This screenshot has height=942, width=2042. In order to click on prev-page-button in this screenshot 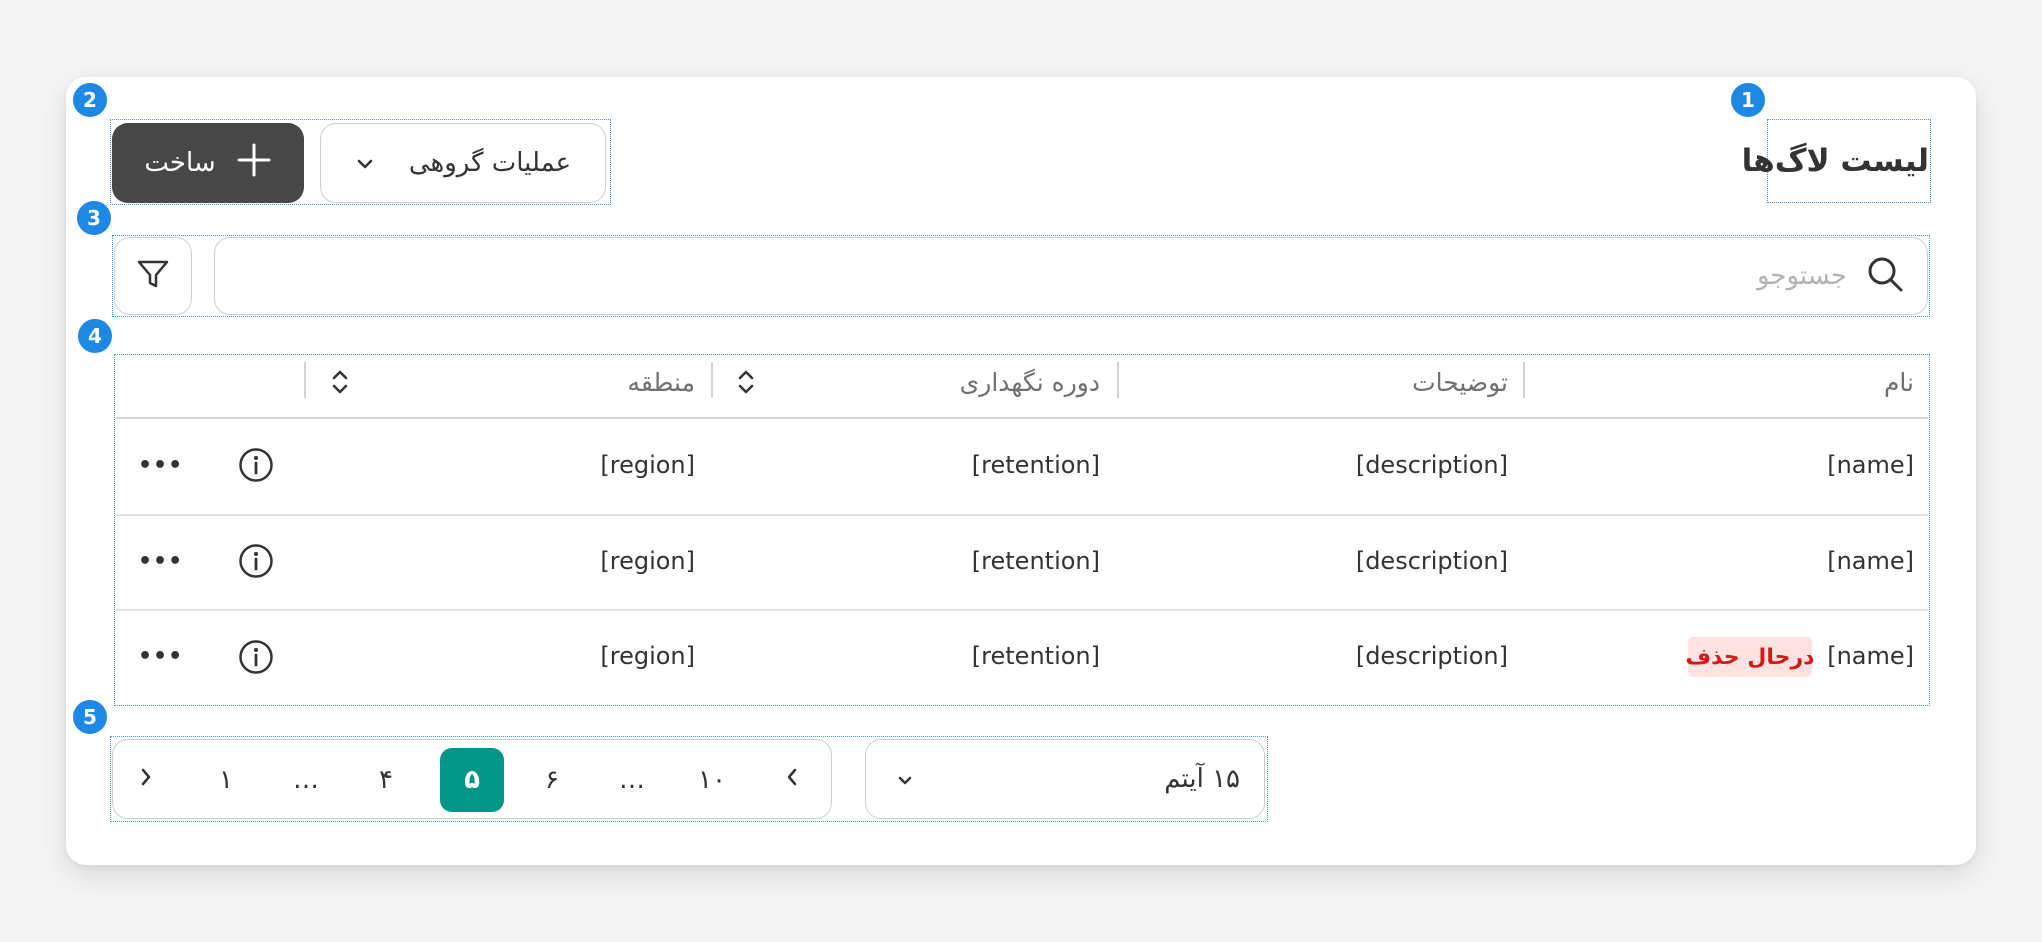, I will do `click(792, 780)`.